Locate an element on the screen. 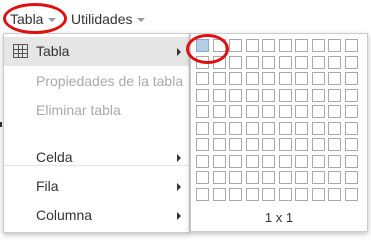  menu-item-propiedades-tabla: Propiedades de la tabla is located at coordinates (96, 81).